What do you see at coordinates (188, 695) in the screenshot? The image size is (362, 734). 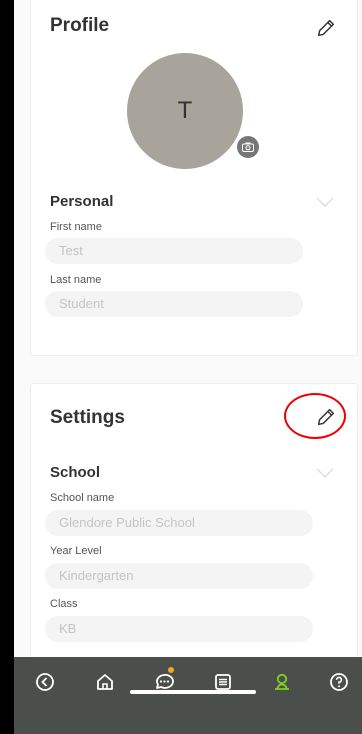 I see `bottom-nav-bar` at bounding box center [188, 695].